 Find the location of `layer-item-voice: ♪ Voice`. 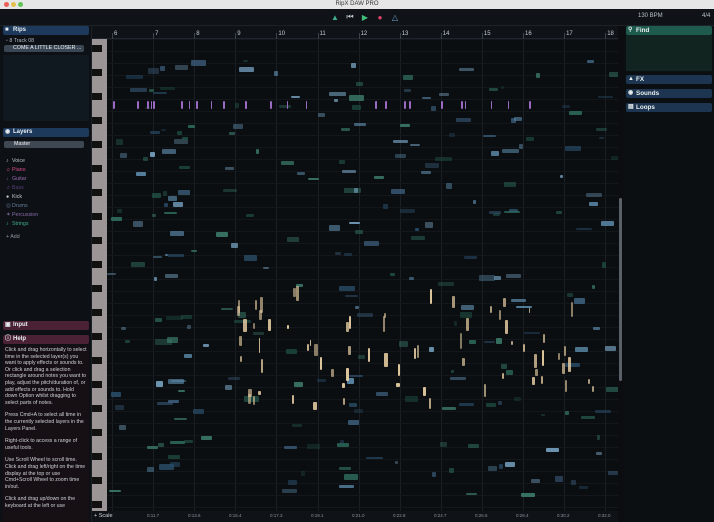

layer-item-voice: ♪ Voice is located at coordinates (15, 161).